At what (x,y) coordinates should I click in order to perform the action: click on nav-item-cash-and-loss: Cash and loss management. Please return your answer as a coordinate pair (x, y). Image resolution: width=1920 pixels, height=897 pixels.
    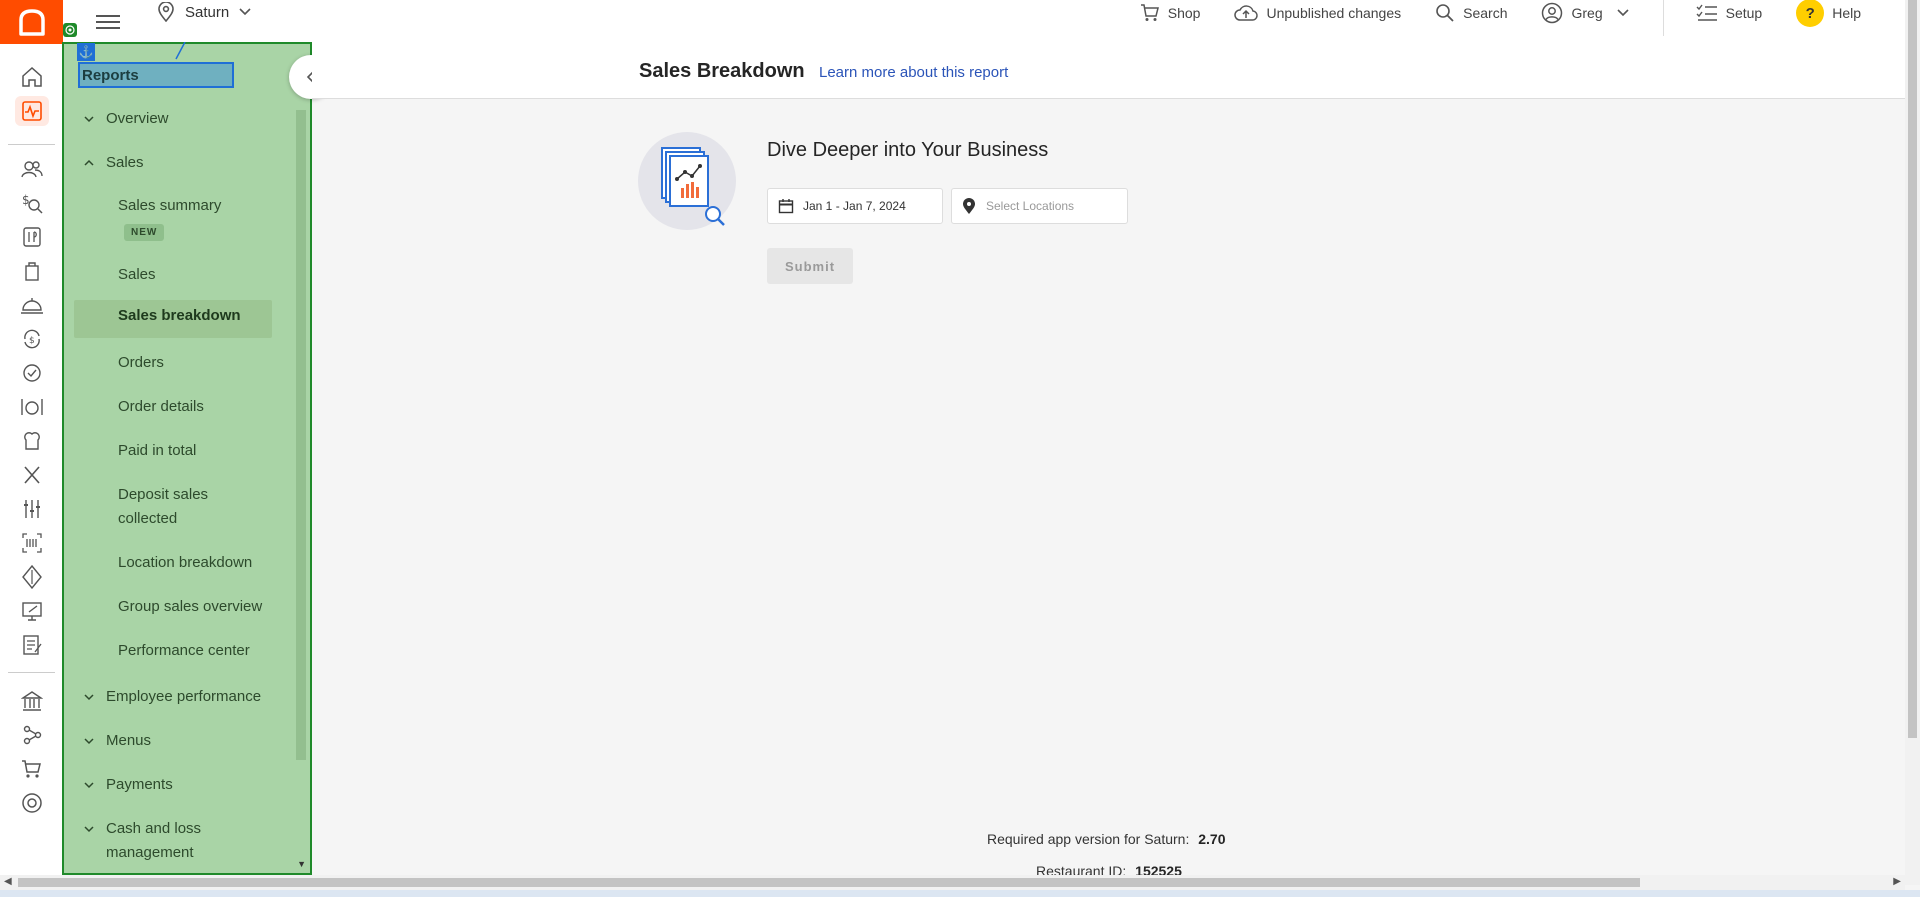
    Looking at the image, I should click on (181, 843).